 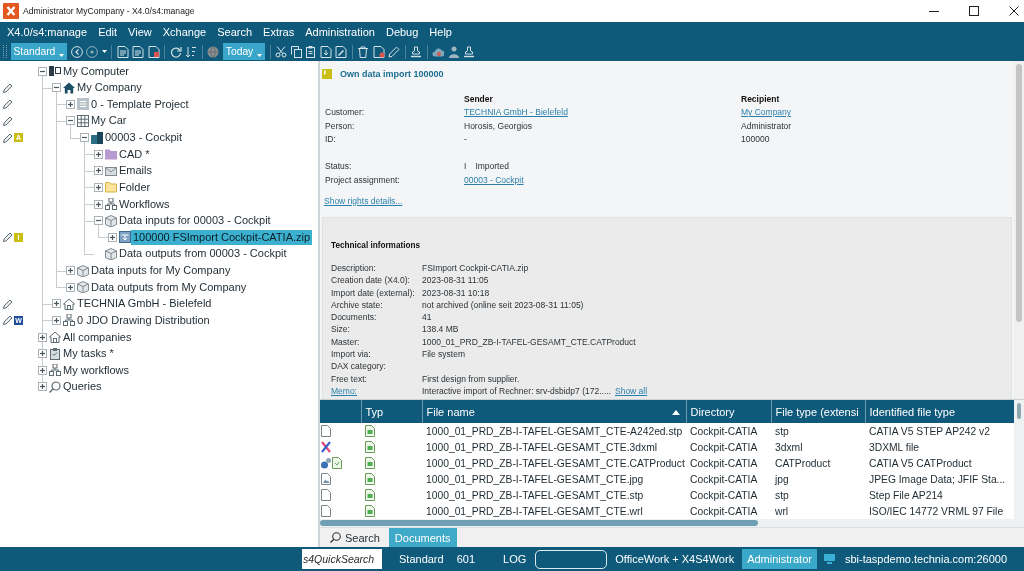 What do you see at coordinates (281, 51) in the screenshot?
I see `cut-icon` at bounding box center [281, 51].